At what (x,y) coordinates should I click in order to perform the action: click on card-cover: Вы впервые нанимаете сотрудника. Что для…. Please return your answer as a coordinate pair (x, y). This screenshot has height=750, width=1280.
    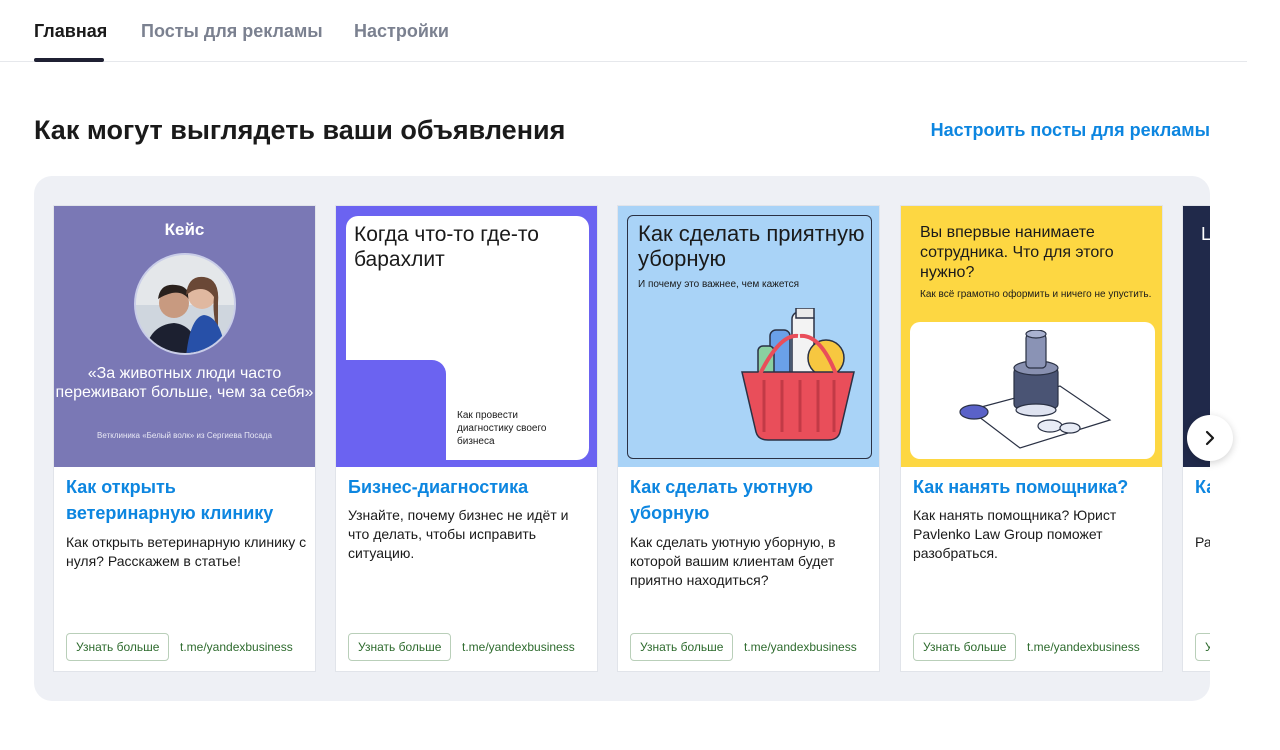
    Looking at the image, I should click on (1031, 336).